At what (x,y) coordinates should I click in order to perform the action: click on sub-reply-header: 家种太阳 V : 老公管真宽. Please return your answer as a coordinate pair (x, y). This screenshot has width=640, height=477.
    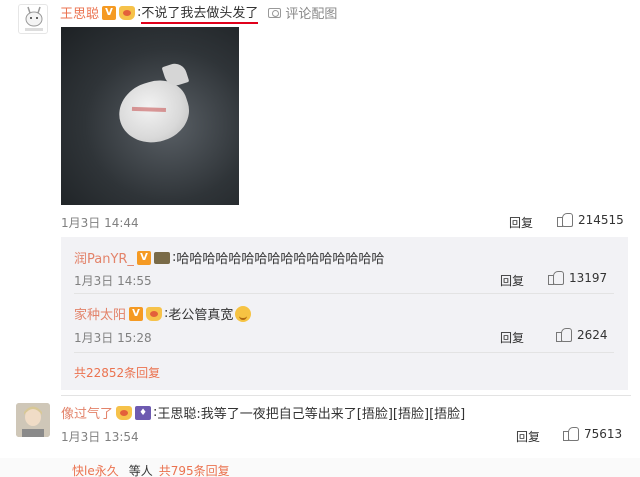
    Looking at the image, I should click on (163, 313).